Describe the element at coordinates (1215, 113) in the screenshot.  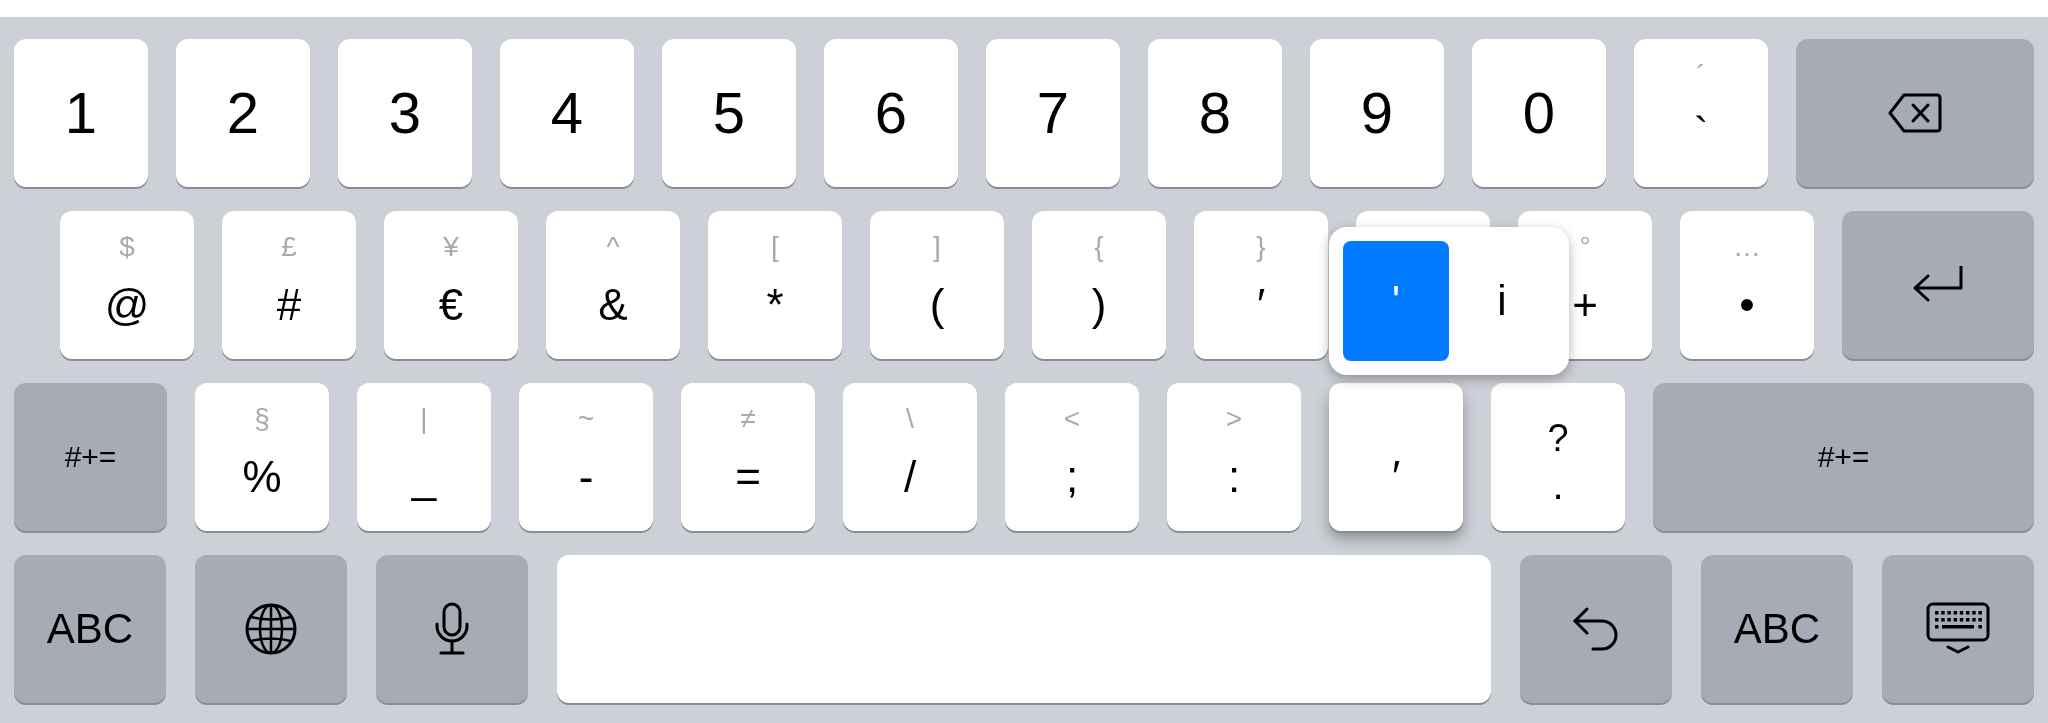
I see `character-key: 8` at that location.